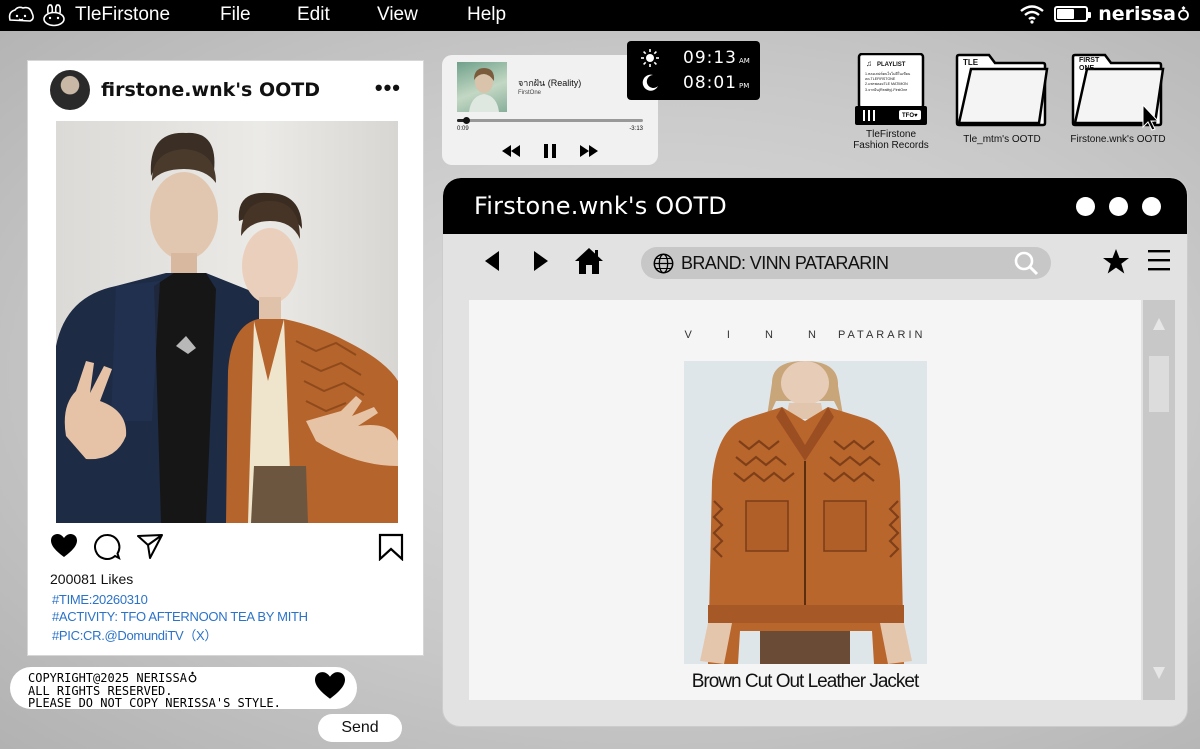 The width and height of the screenshot is (1200, 749). I want to click on pause-icon, so click(550, 151).